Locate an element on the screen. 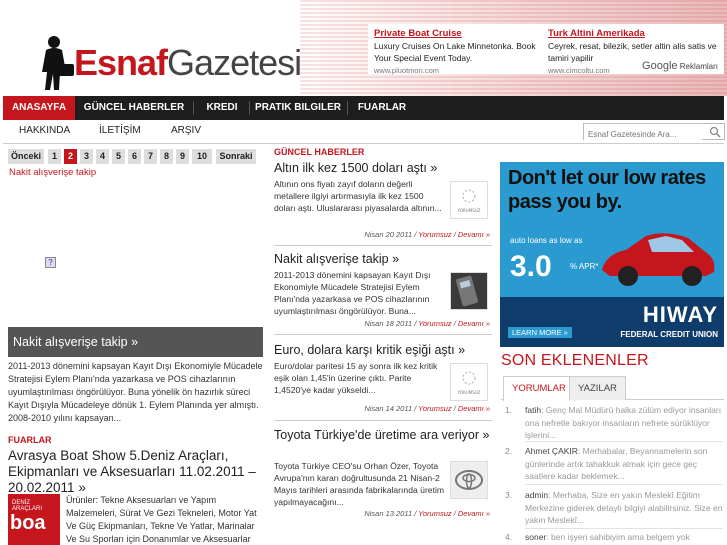 This screenshot has width=727, height=545. pagination-page: 4 is located at coordinates (102, 156).